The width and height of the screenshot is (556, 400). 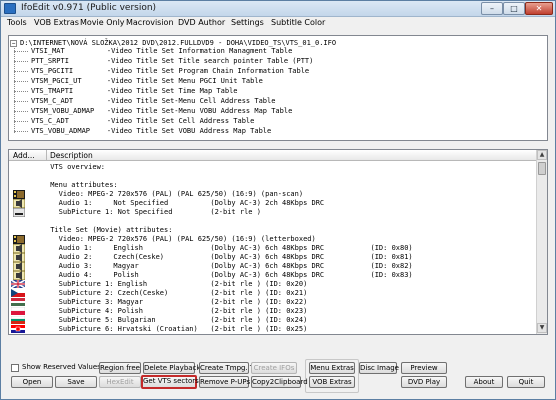 What do you see at coordinates (170, 382) in the screenshot?
I see `get-vts-sectors-button: Get VTS sectors` at bounding box center [170, 382].